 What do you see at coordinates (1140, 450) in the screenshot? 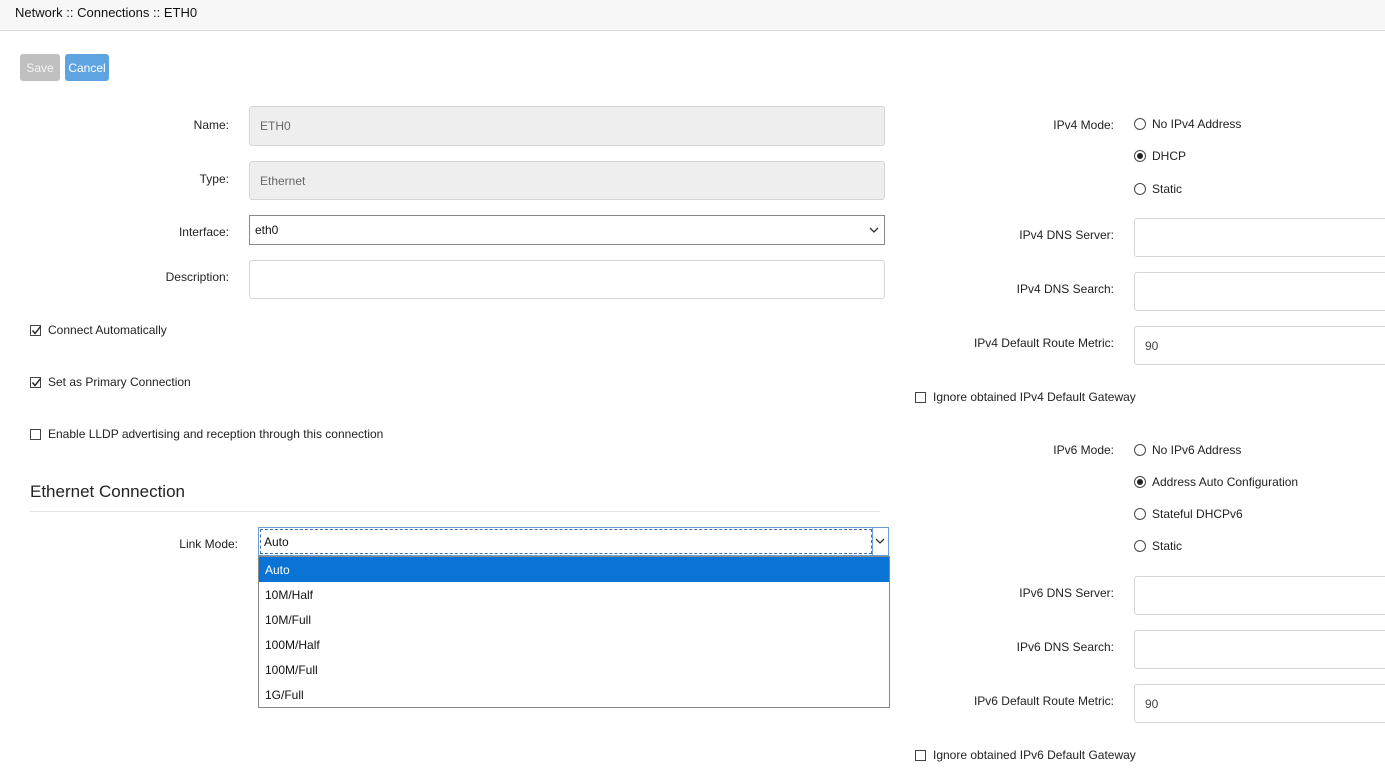
I see `ipv6-radio-none` at bounding box center [1140, 450].